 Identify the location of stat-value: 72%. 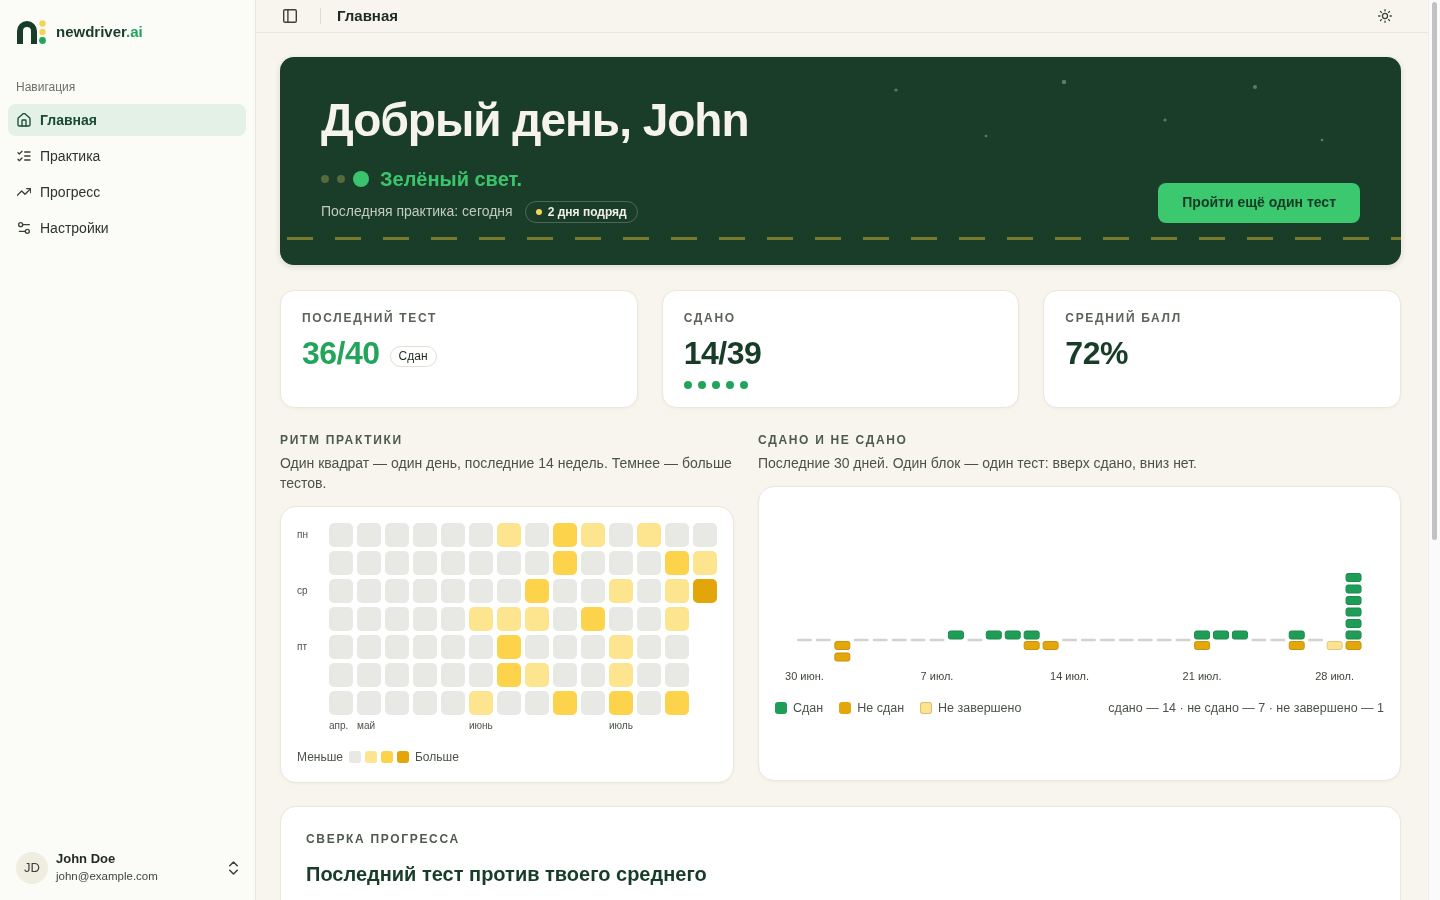
(1096, 353).